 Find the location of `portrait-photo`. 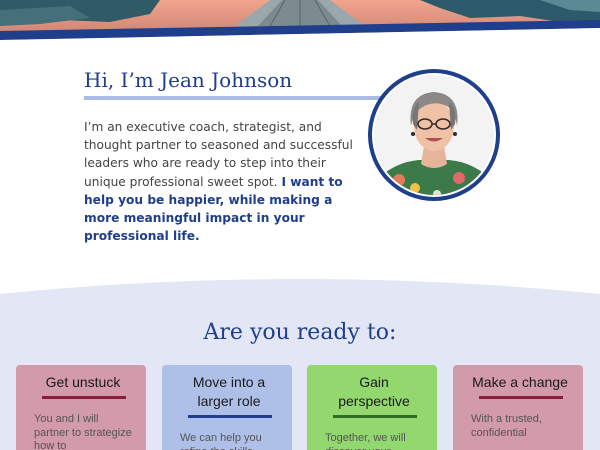

portrait-photo is located at coordinates (434, 135).